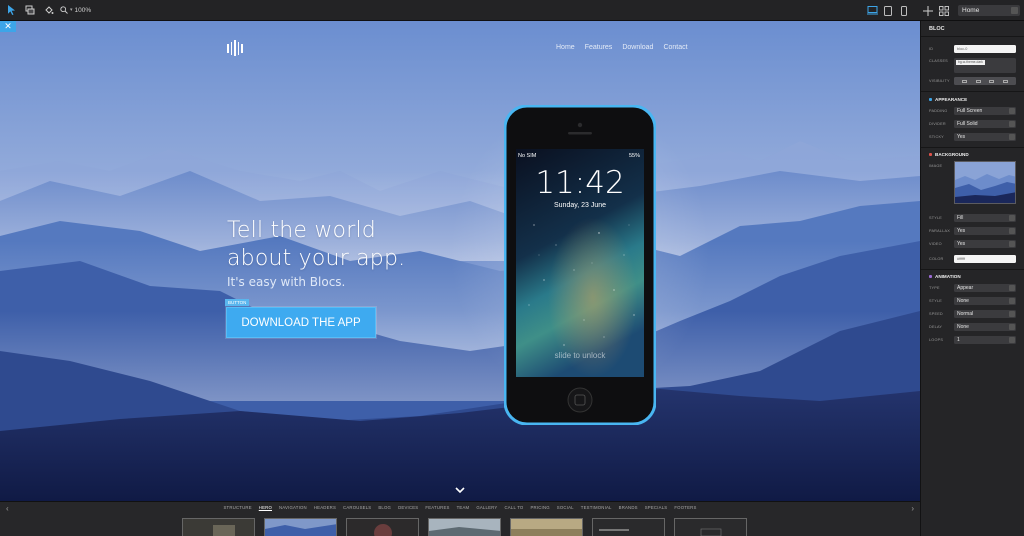  Describe the element at coordinates (965, 288) in the screenshot. I see `type-value: Appear` at that location.